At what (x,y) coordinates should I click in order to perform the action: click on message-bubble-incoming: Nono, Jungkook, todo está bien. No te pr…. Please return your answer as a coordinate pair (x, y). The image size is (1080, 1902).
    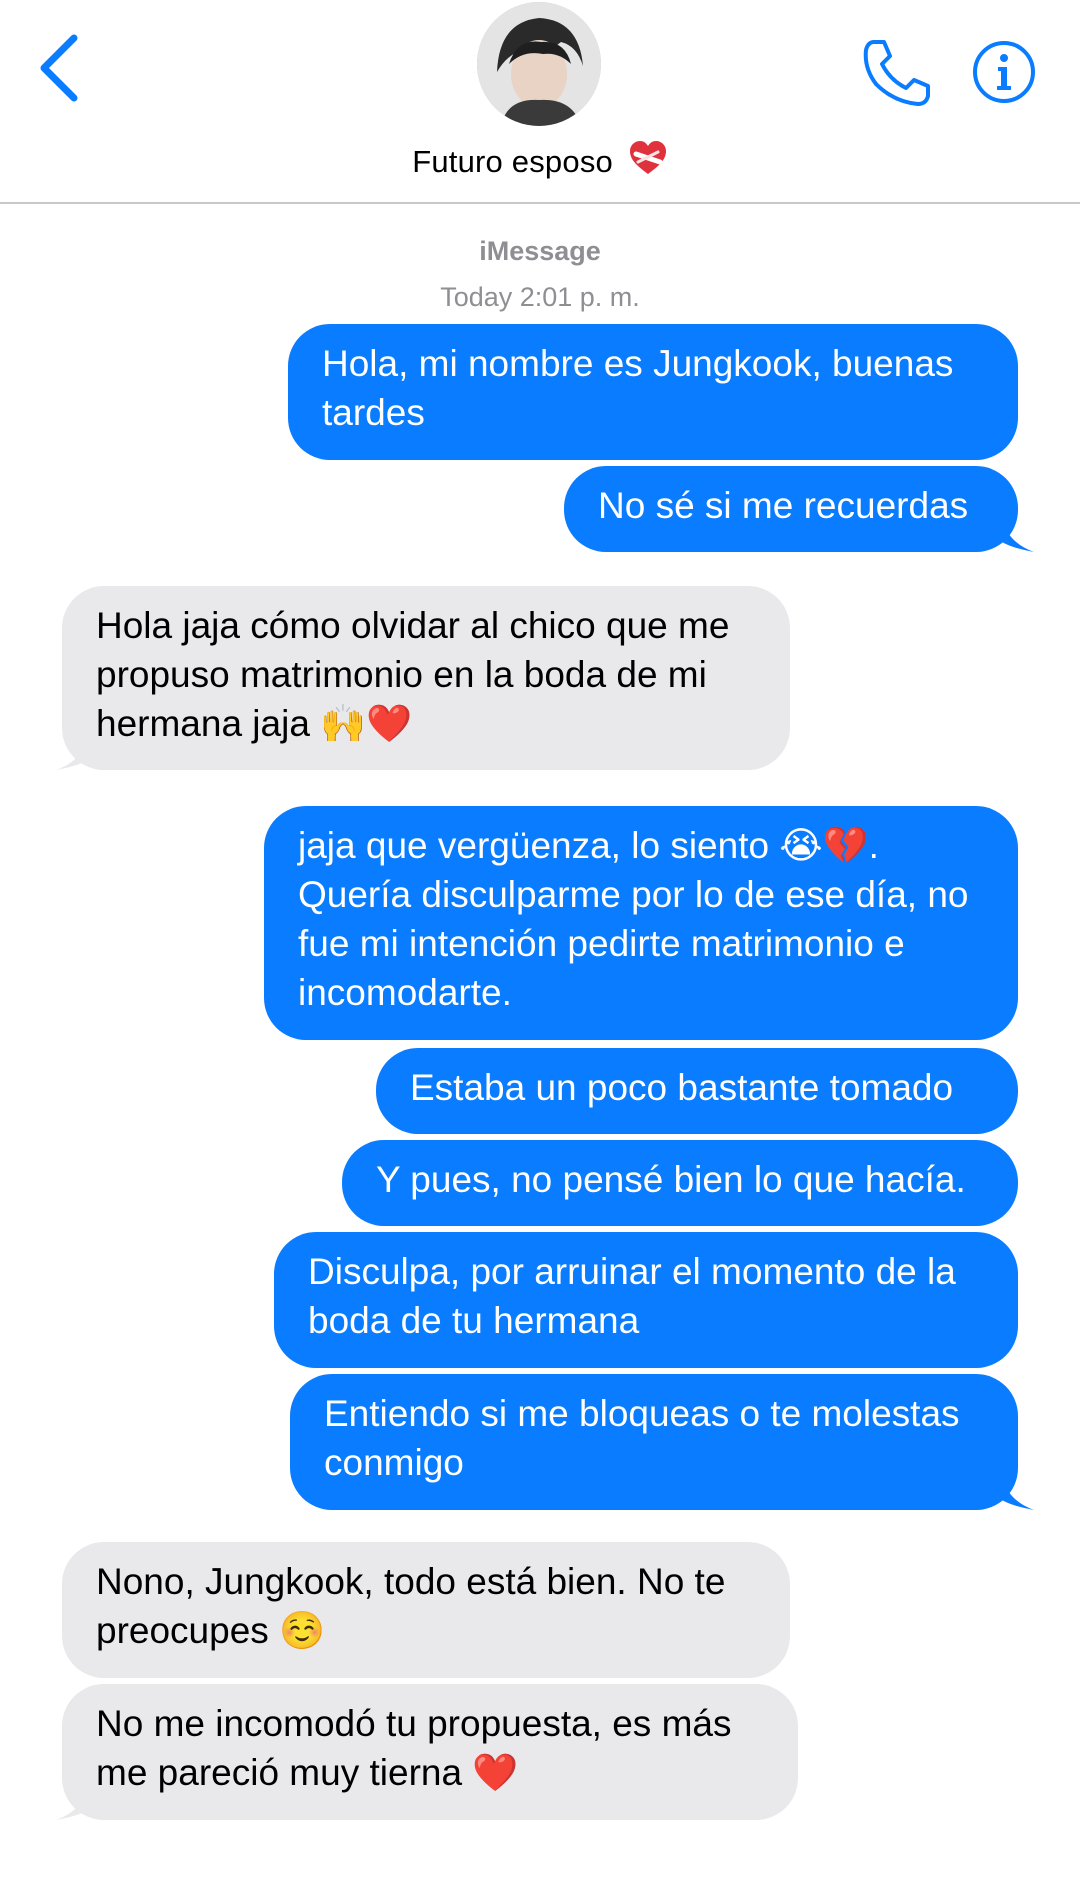
    Looking at the image, I should click on (426, 1610).